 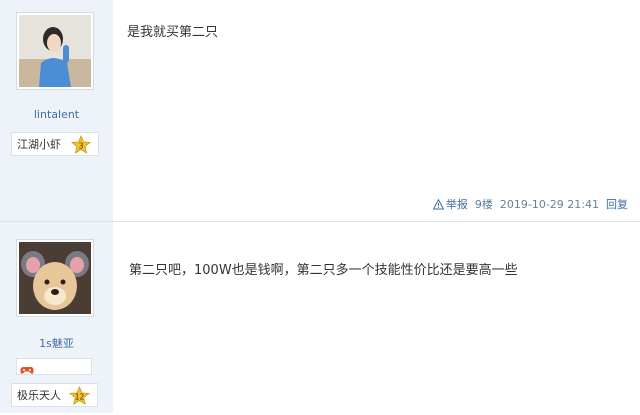 I want to click on star-badge-icon: 12, so click(x=79, y=400).